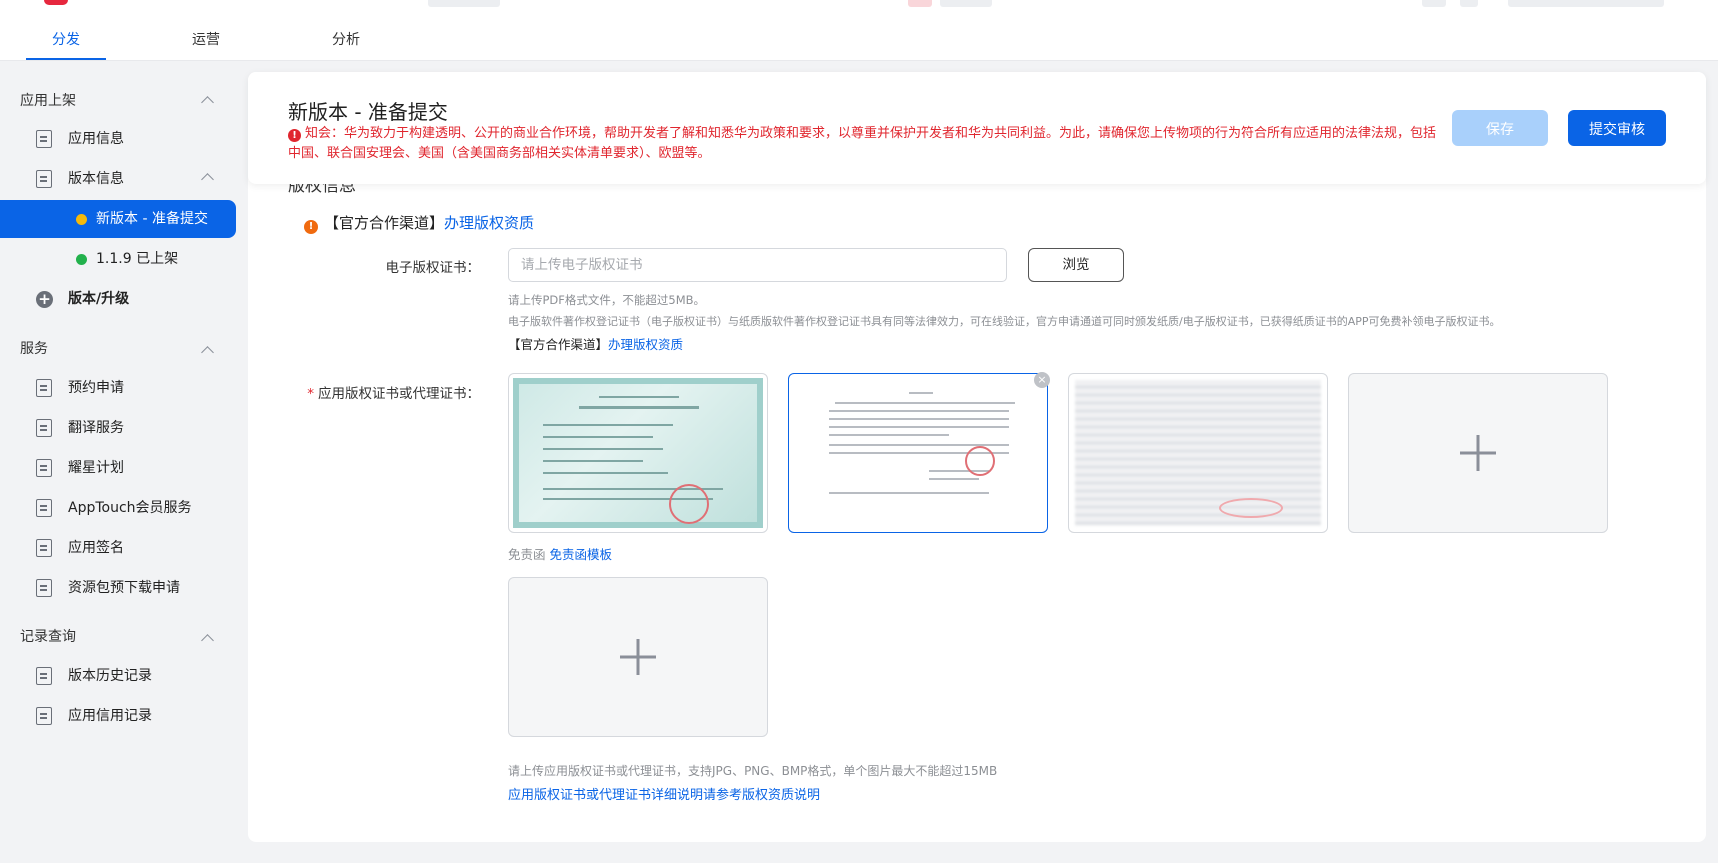 Image resolution: width=1718 pixels, height=863 pixels. Describe the element at coordinates (44, 508) in the screenshot. I see `member-service-icon` at that location.